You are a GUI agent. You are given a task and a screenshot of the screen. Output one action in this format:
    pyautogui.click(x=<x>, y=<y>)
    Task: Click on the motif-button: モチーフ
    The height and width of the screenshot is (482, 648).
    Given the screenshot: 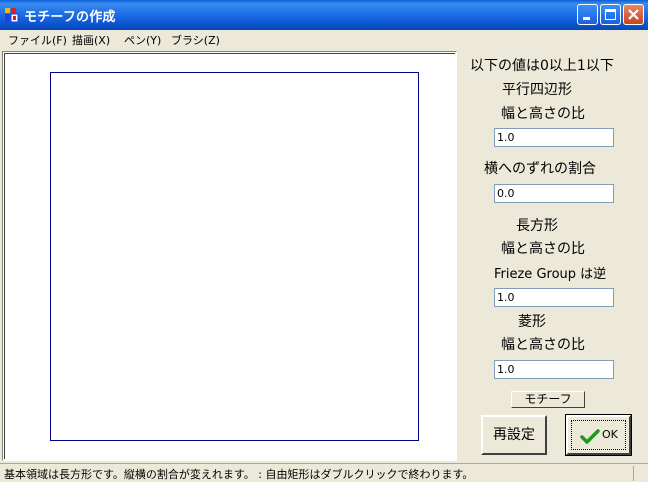 What is the action you would take?
    pyautogui.click(x=548, y=399)
    